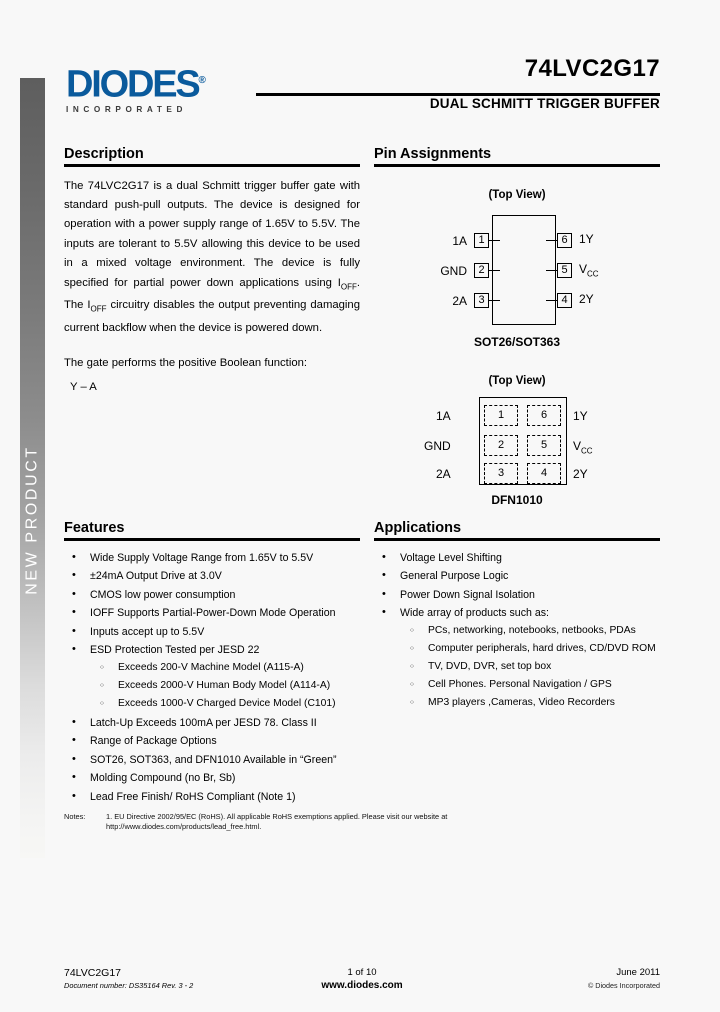 This screenshot has height=1012, width=720. Describe the element at coordinates (127, 109) in the screenshot. I see `logo-subtext: INCORPORATED` at that location.